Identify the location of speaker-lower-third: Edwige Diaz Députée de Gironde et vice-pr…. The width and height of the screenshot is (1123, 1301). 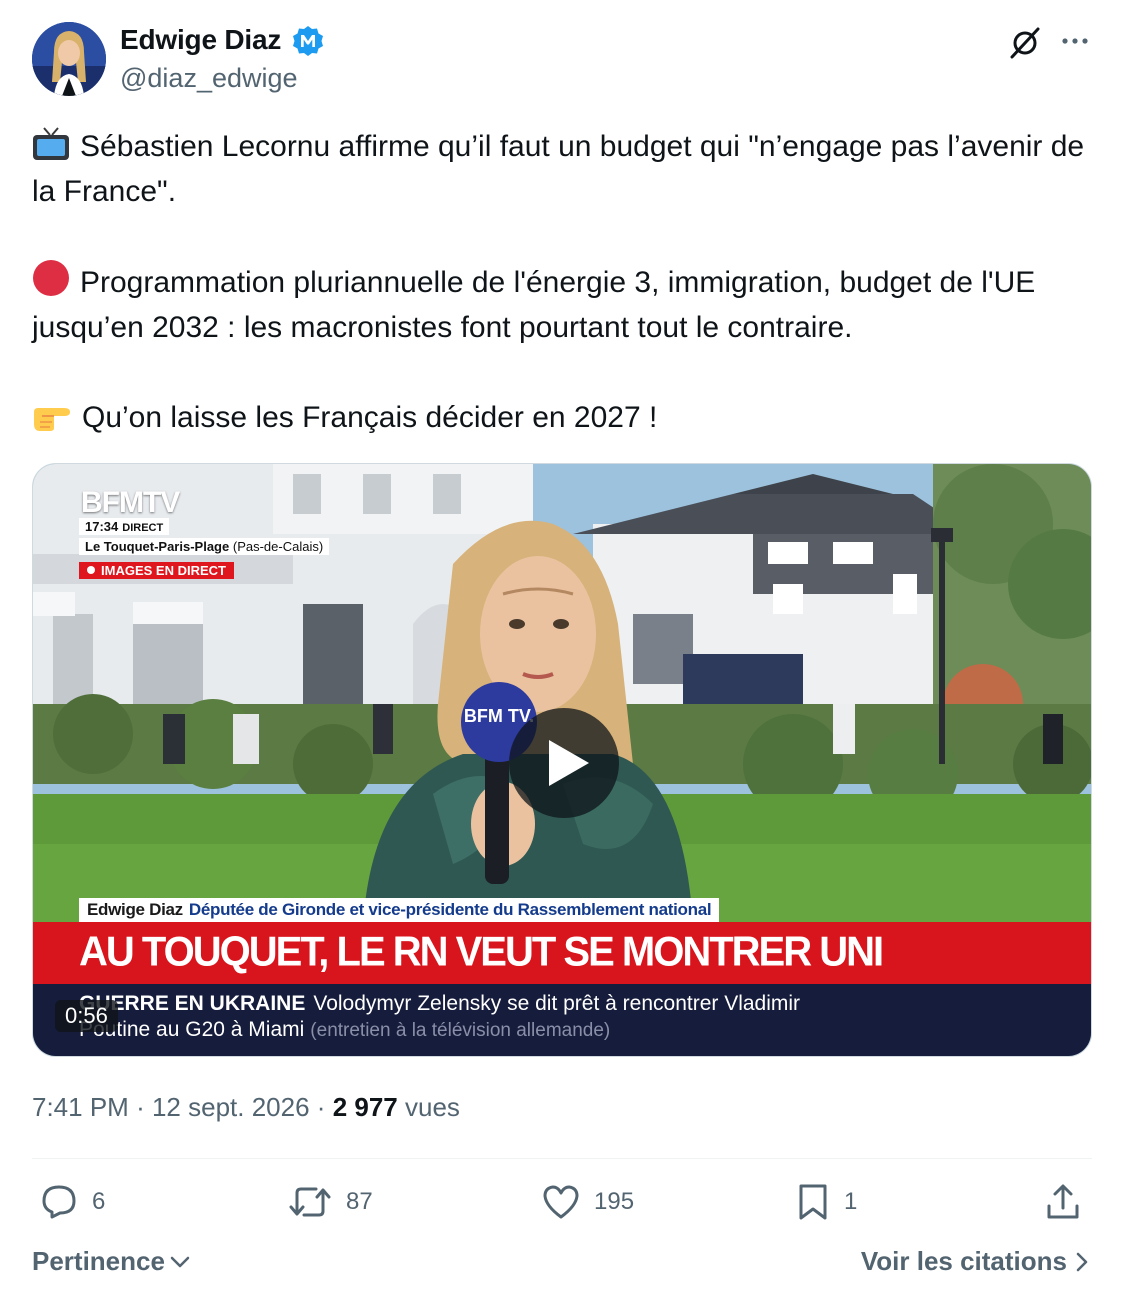
(399, 910).